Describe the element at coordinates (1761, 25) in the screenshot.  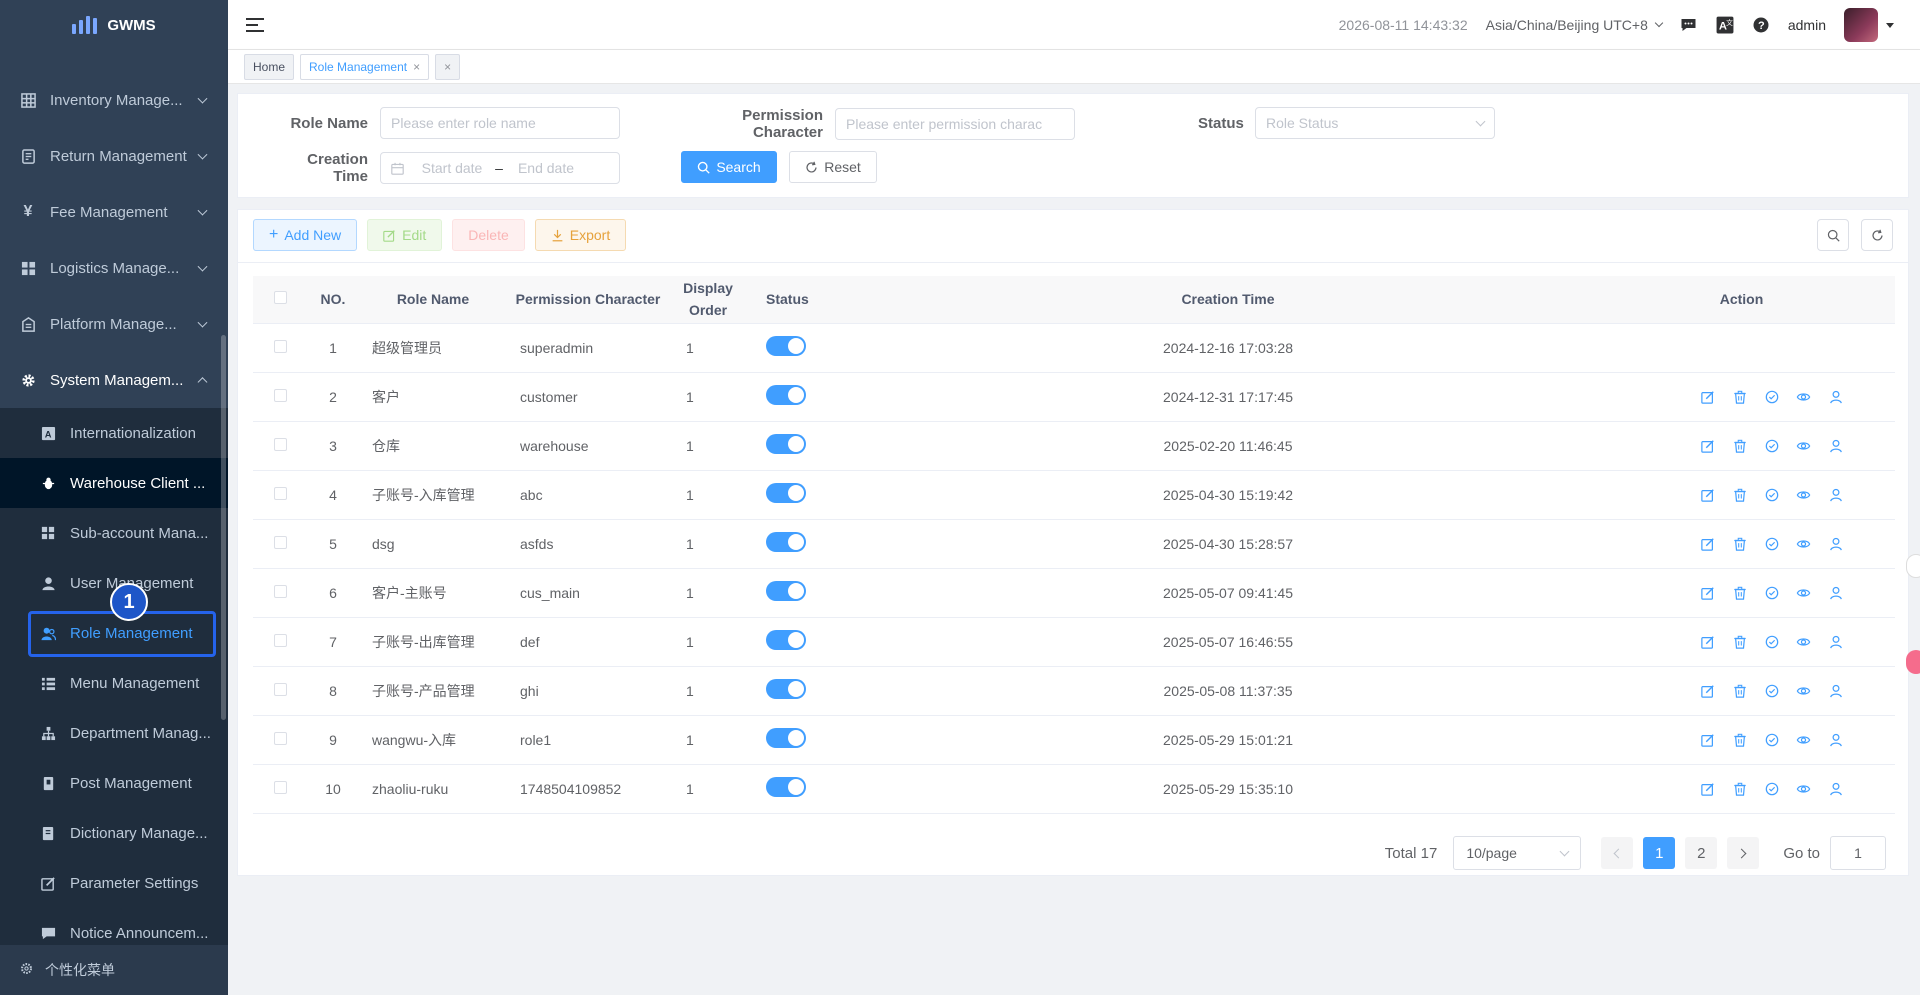
I see `help-icon: ?` at that location.